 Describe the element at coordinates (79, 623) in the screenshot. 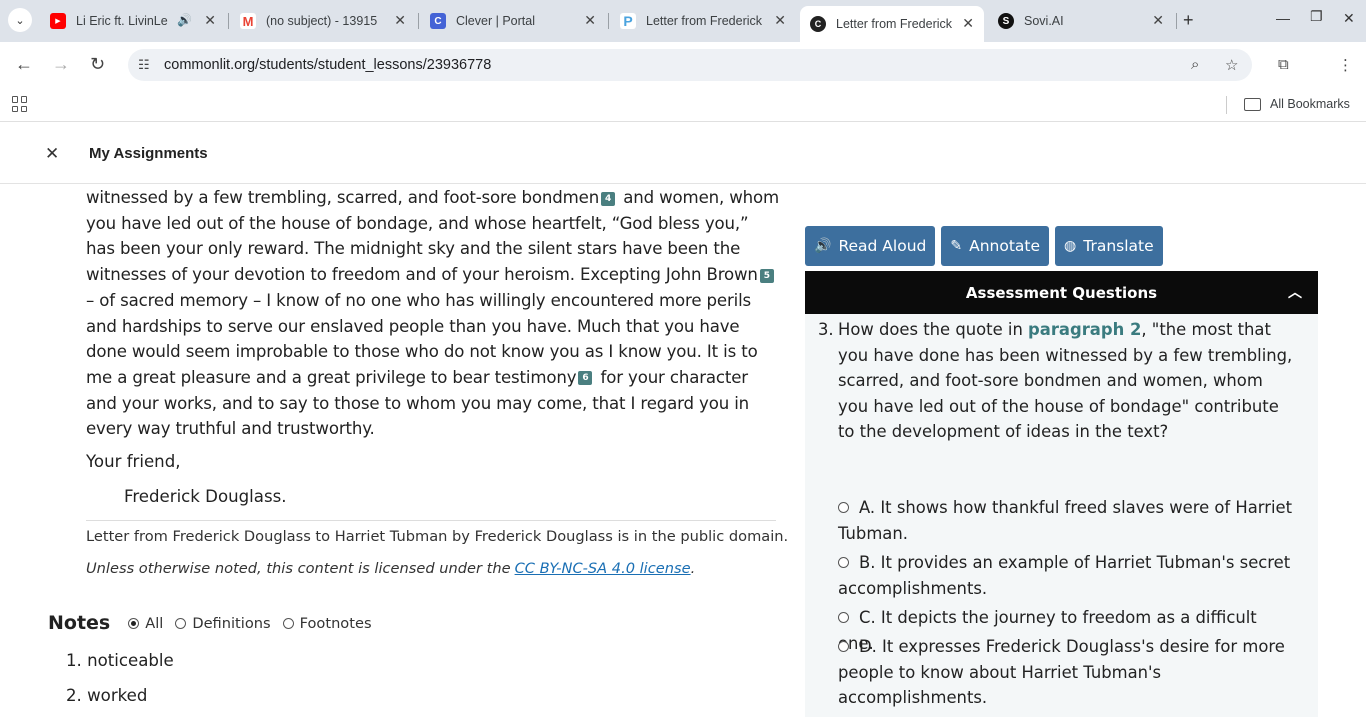

I see `notes-heading: Notes` at that location.